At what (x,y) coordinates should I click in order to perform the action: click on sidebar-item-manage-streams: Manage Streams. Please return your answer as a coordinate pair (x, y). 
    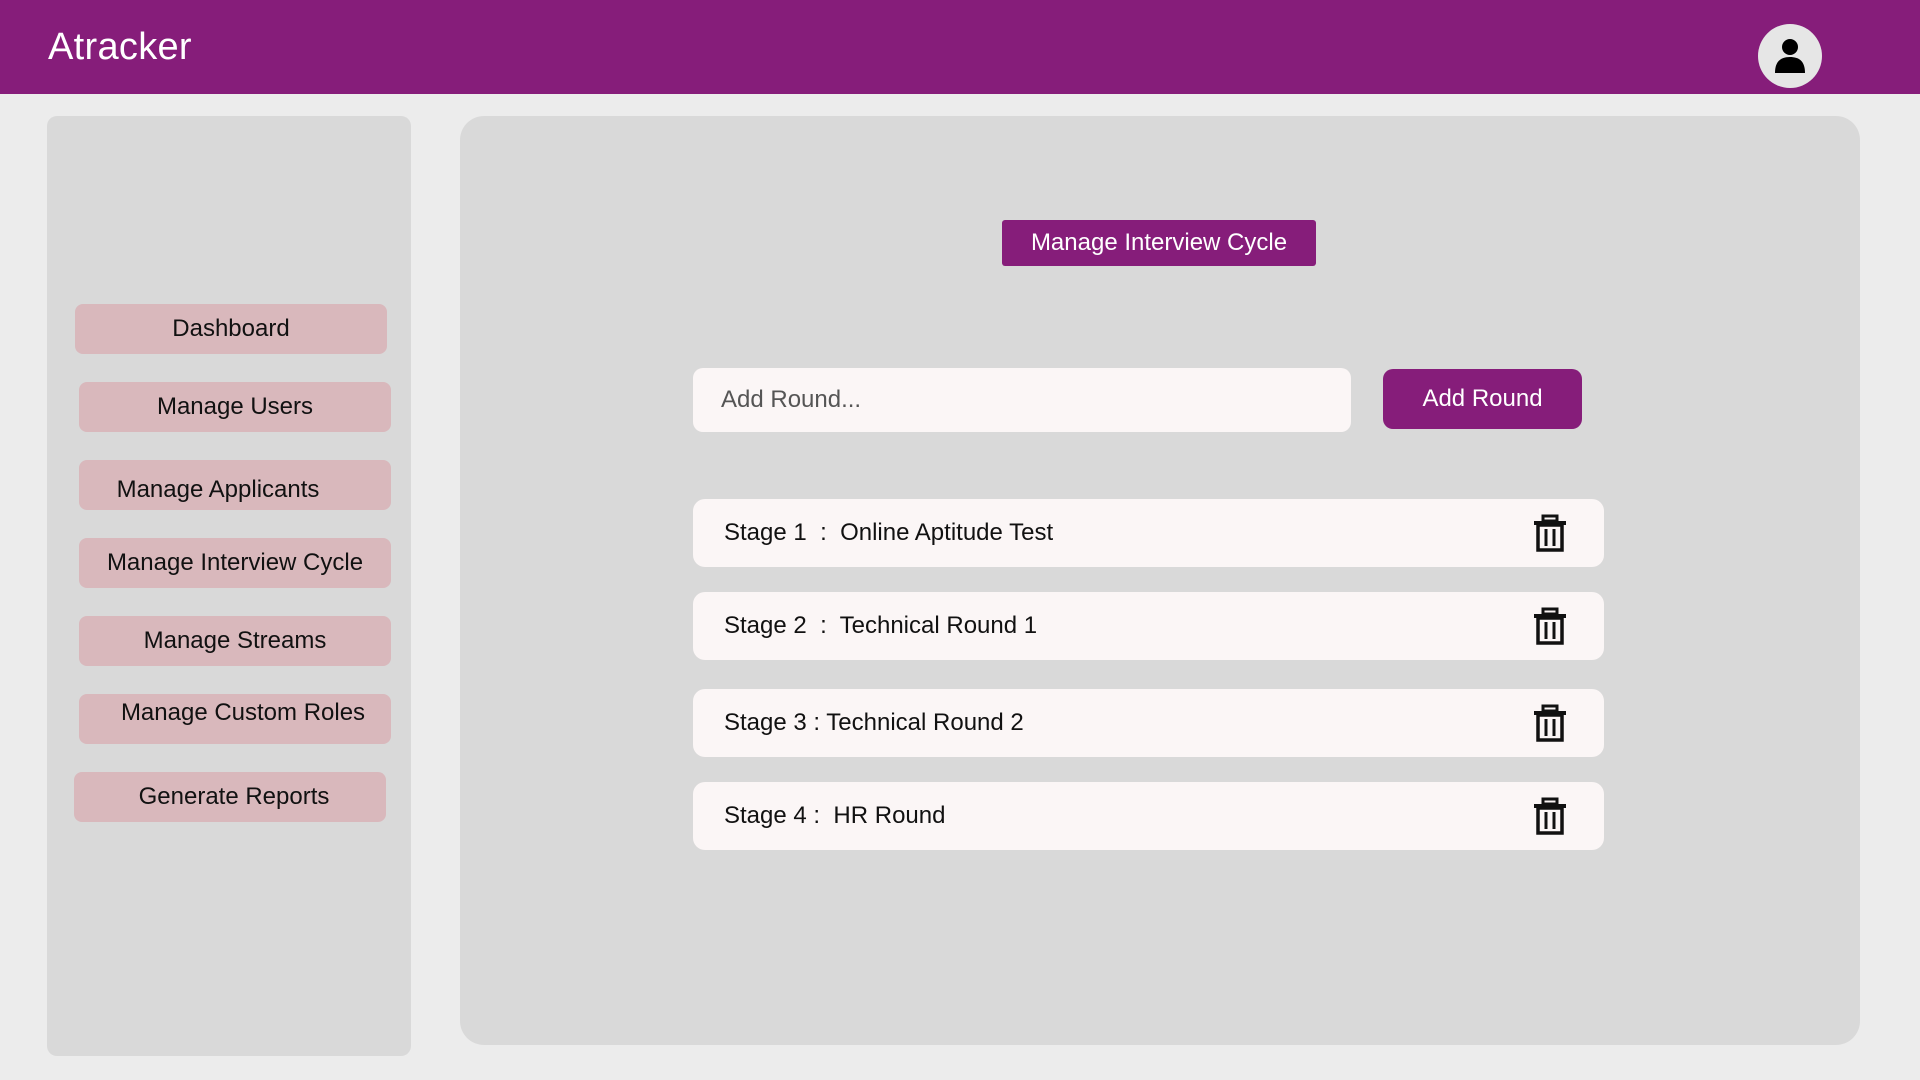
    Looking at the image, I should click on (235, 641).